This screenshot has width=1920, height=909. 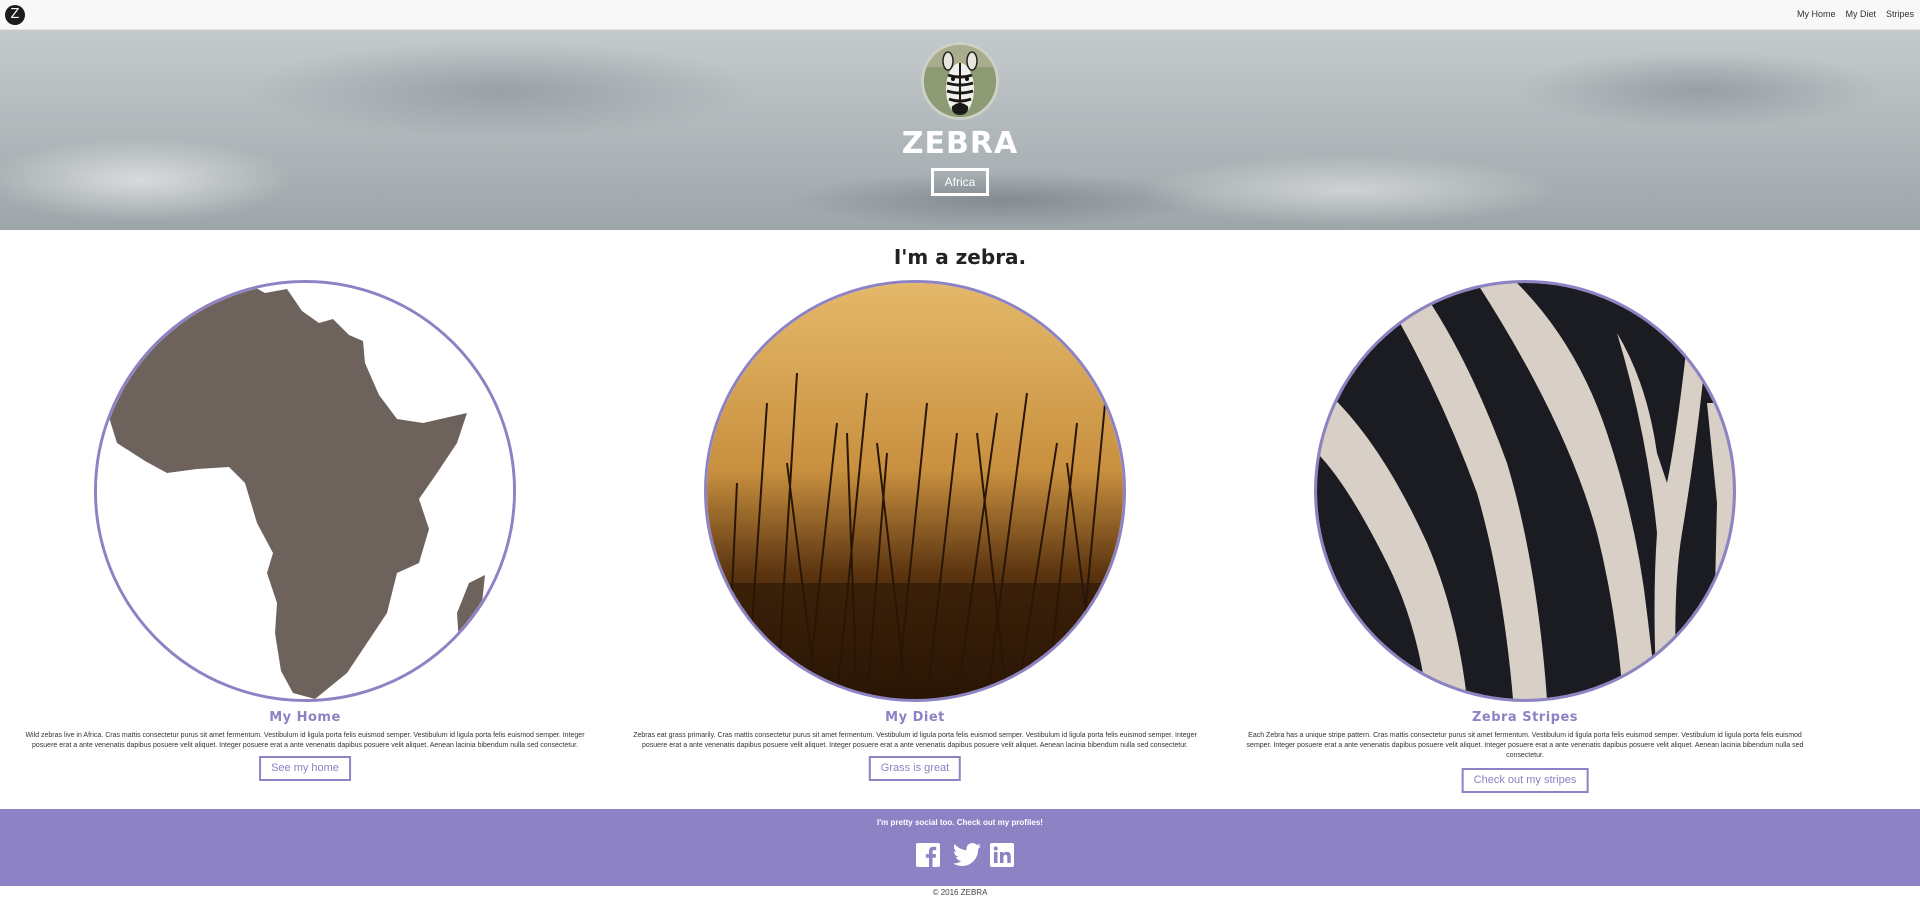 I want to click on my-home-title: My Home, so click(x=305, y=717).